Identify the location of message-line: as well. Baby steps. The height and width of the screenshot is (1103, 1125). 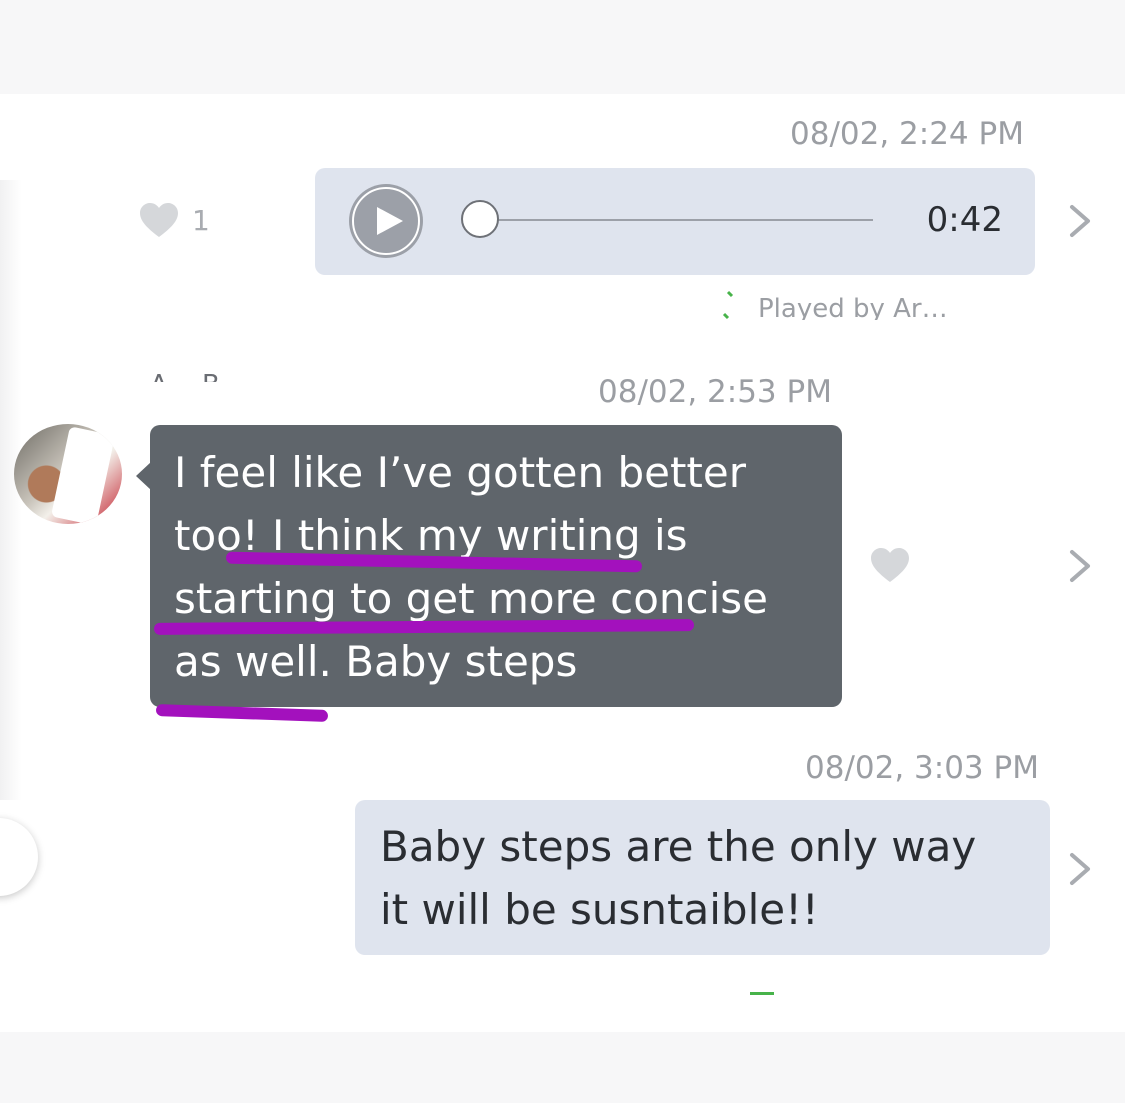
(376, 661).